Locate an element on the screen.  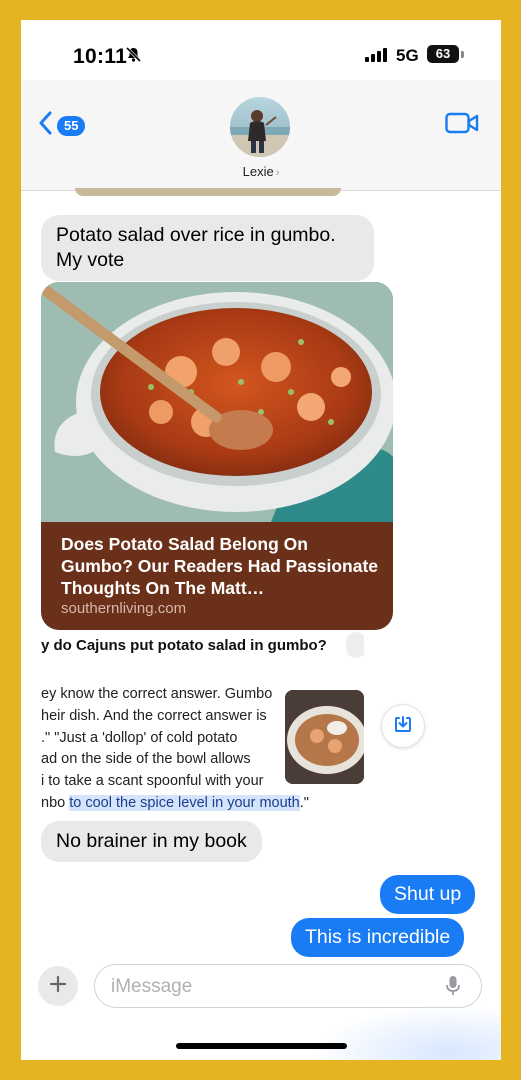
snippet-last-suffix: ." is located at coordinates (304, 803).